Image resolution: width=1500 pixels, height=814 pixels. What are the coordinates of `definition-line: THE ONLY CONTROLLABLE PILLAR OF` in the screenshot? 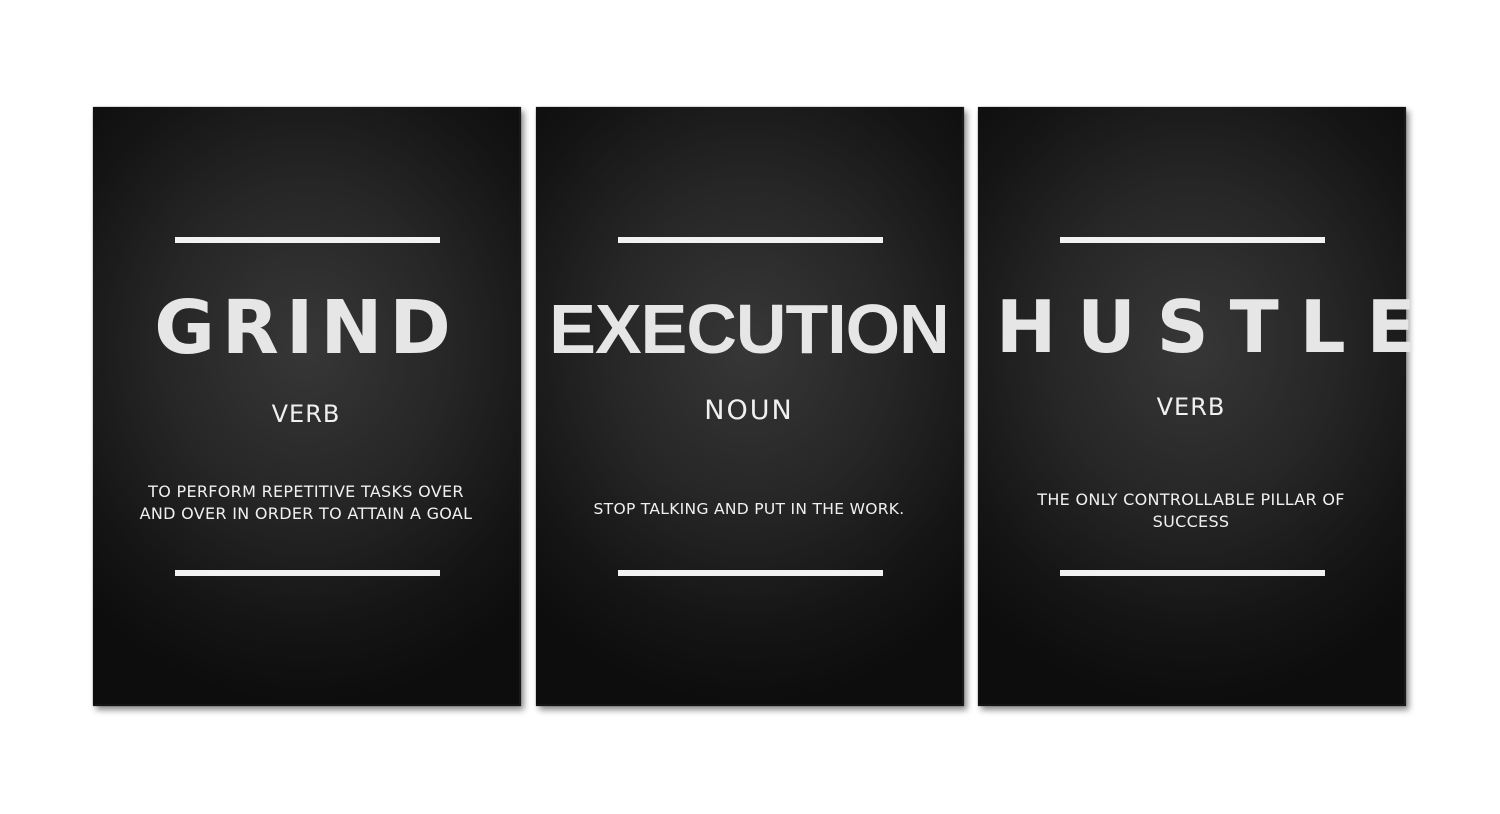 It's located at (1191, 499).